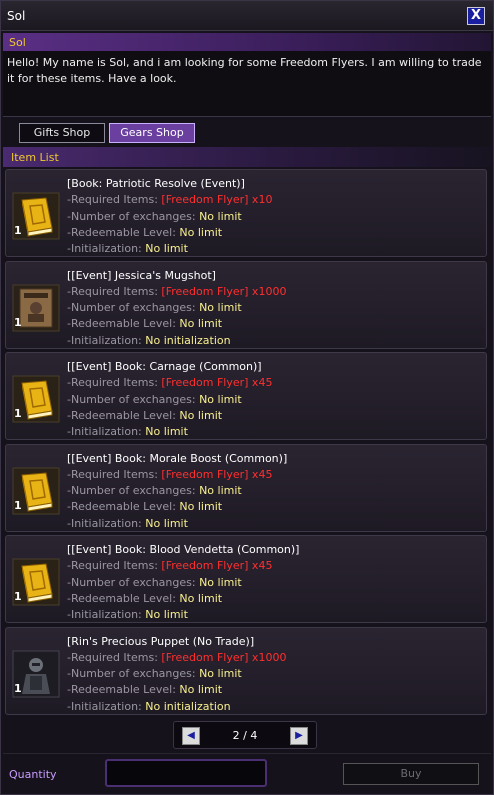 This screenshot has width=494, height=795. Describe the element at coordinates (17, 42) in the screenshot. I see `npc-name: Sol` at that location.